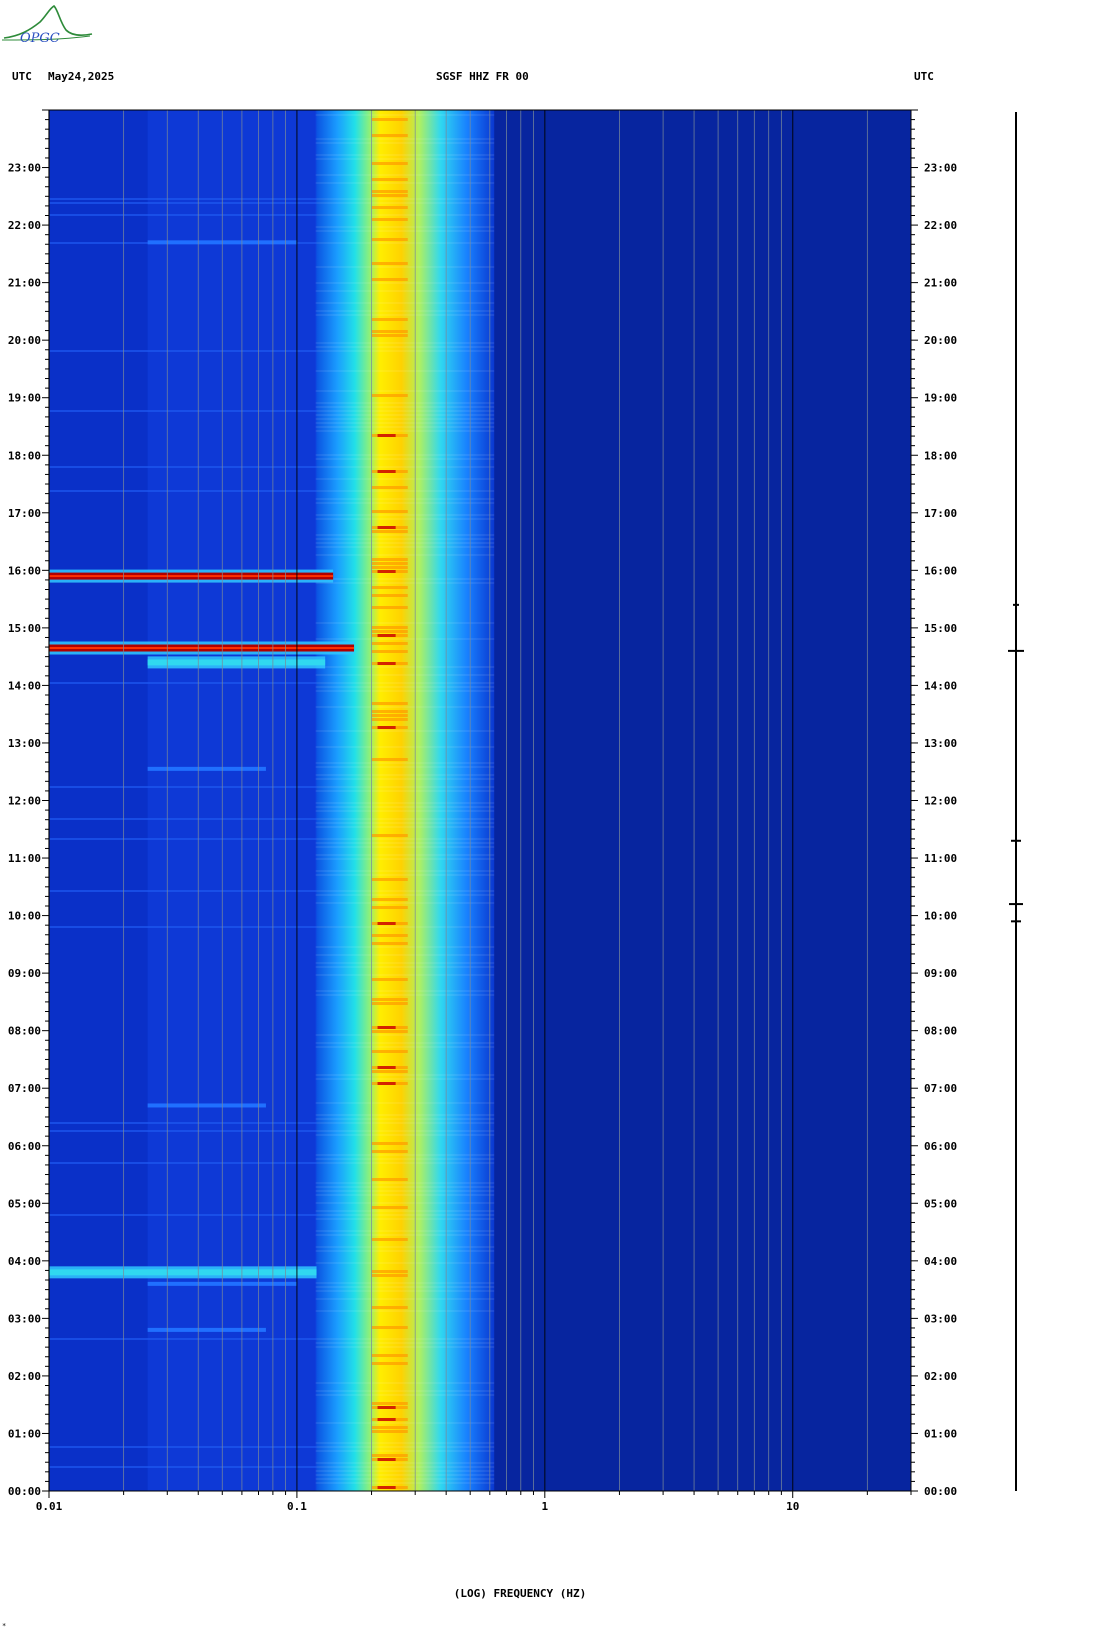  What do you see at coordinates (24, 1376) in the screenshot?
I see `y-tick-label-left: 02:00` at bounding box center [24, 1376].